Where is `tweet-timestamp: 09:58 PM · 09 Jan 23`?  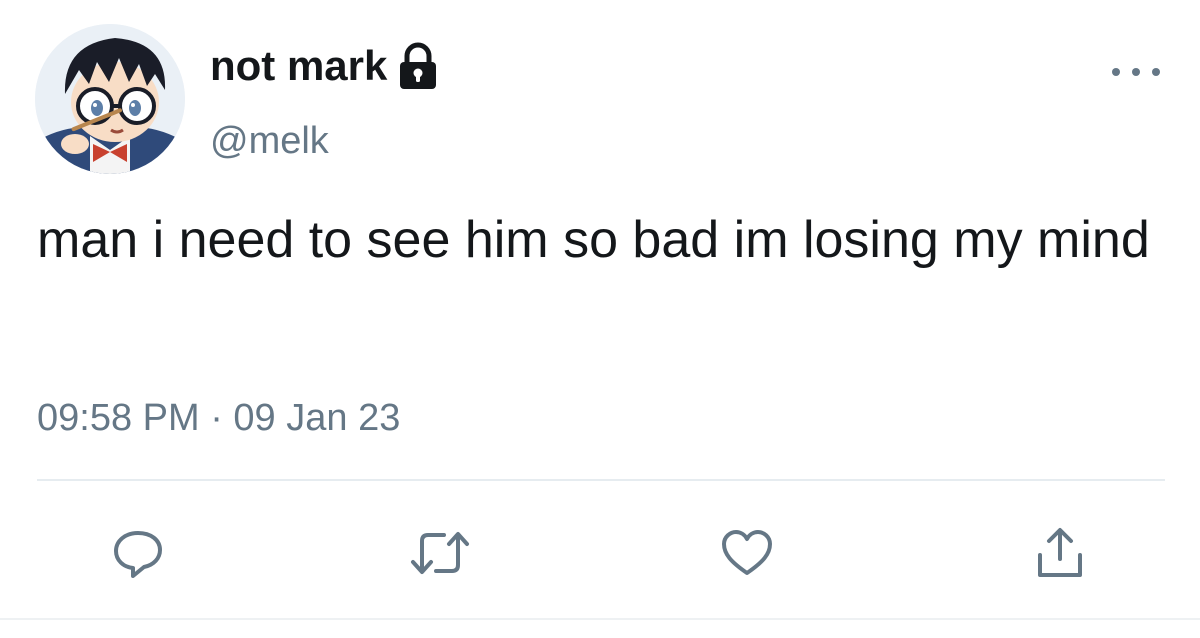
tweet-timestamp: 09:58 PM · 09 Jan 23 is located at coordinates (218, 418).